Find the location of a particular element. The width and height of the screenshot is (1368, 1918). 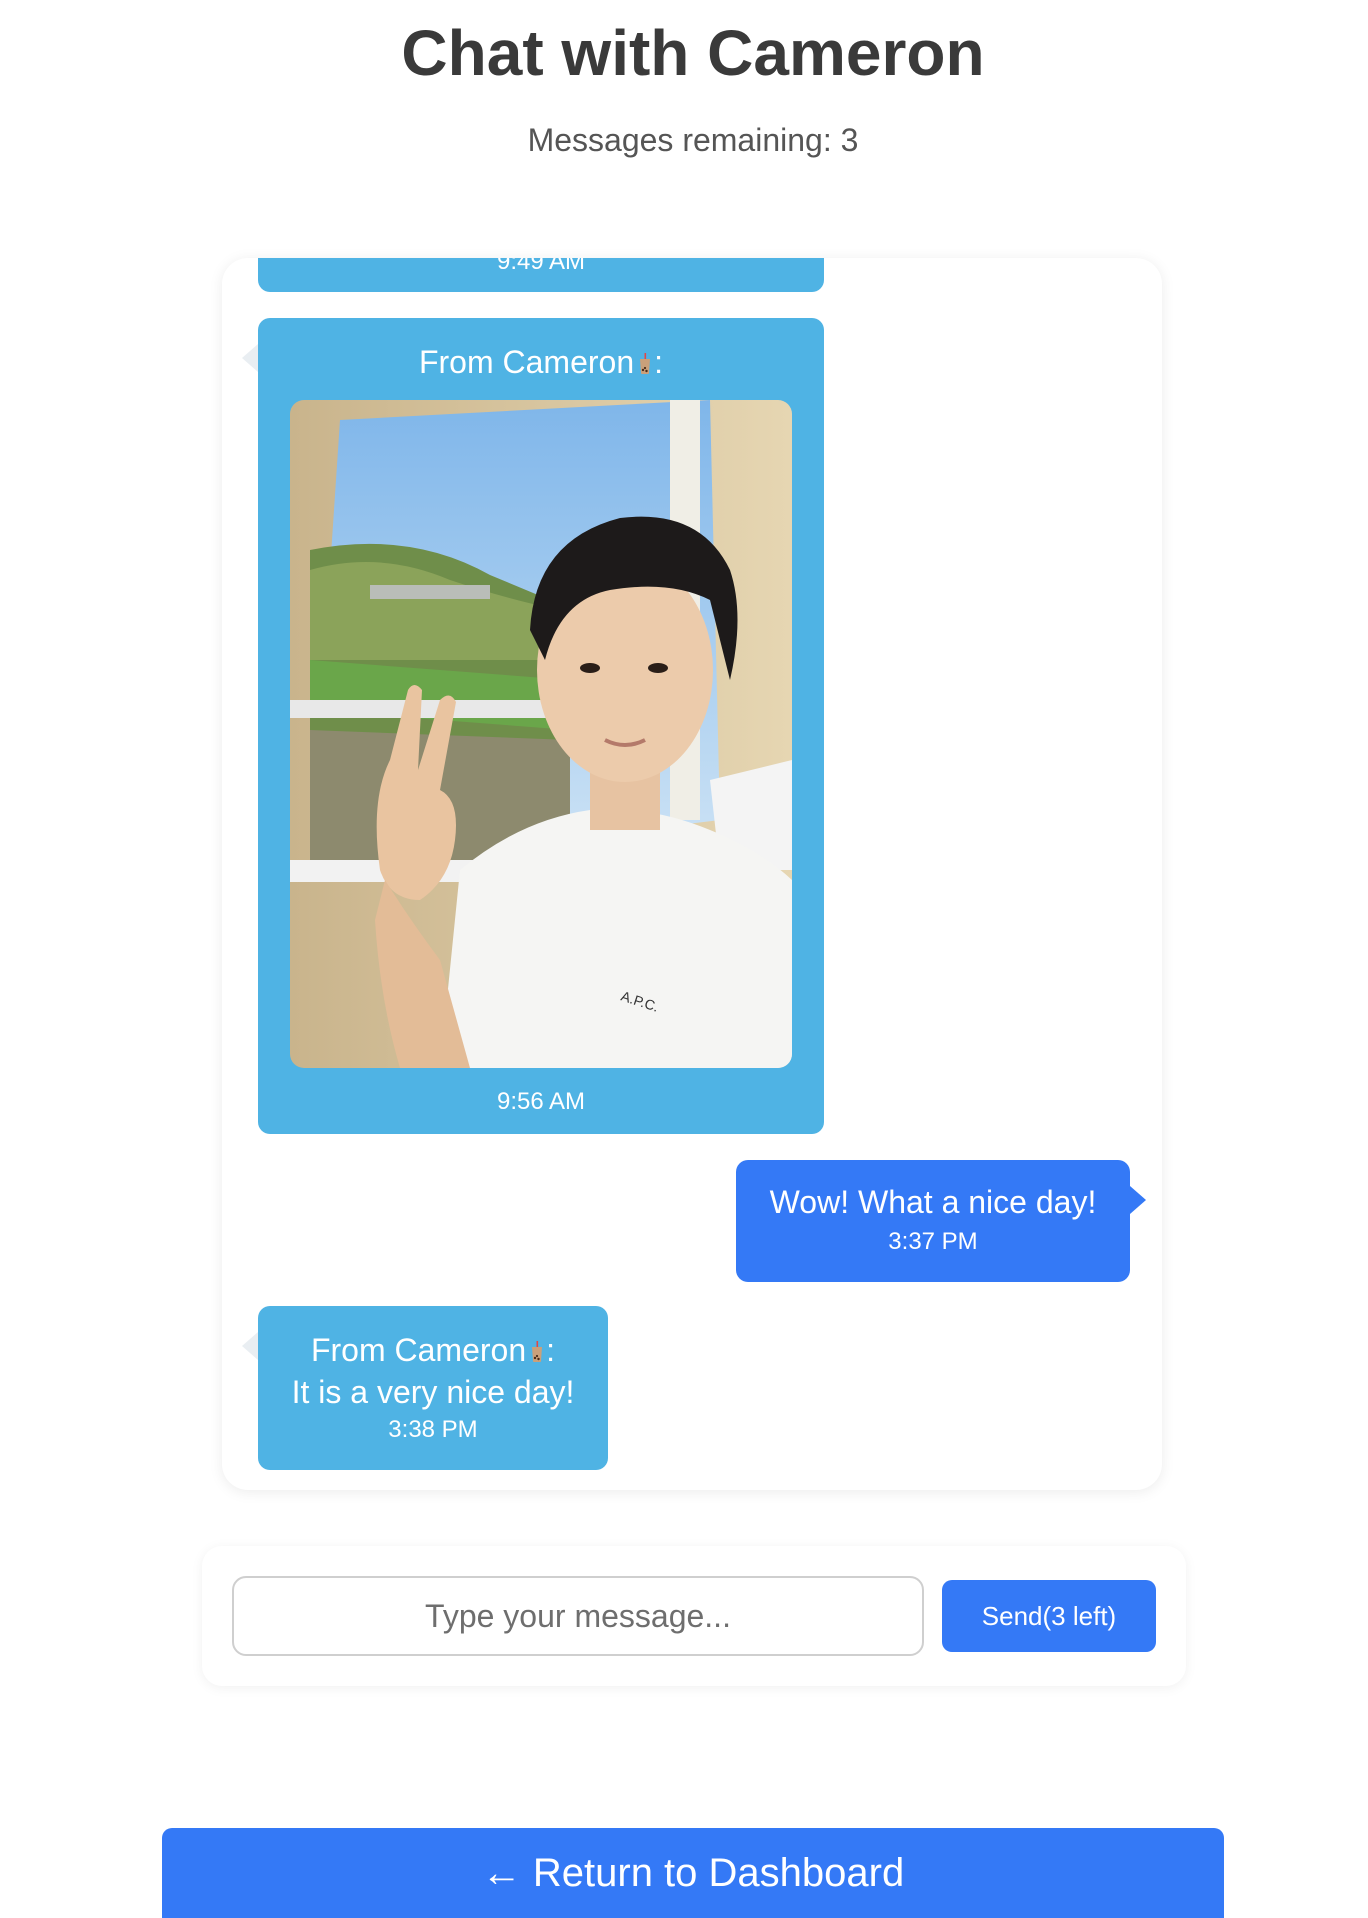

message-bubble-incoming: 9:49 AM is located at coordinates (541, 275).